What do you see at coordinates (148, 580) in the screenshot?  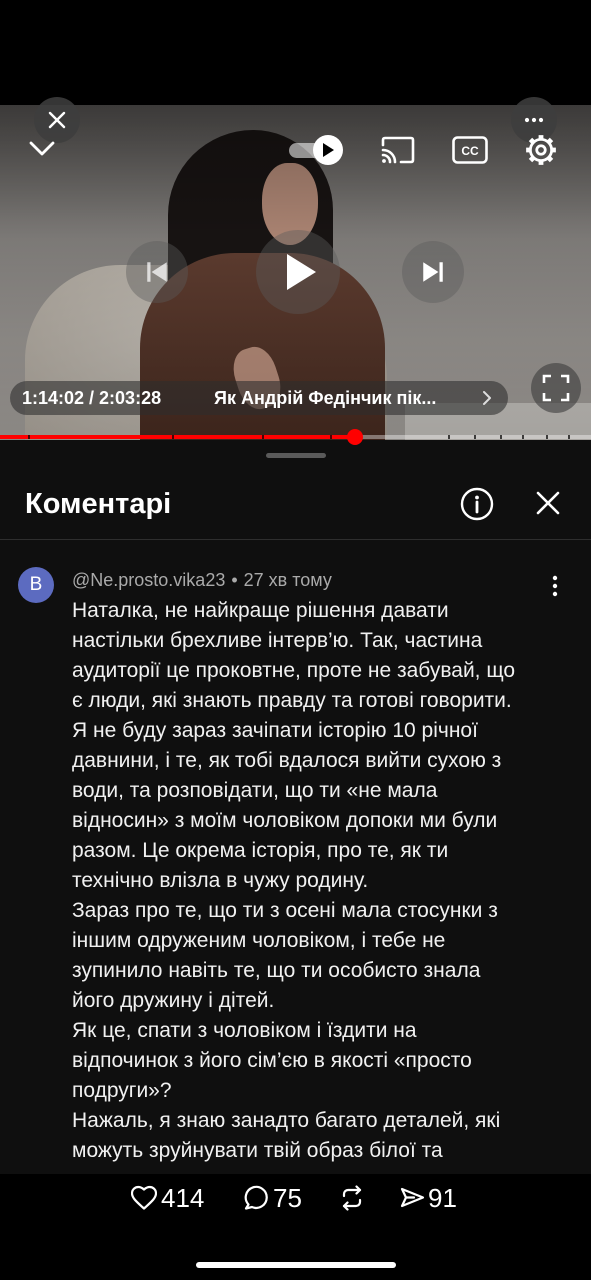 I see `comment-author: @Ne.prosto.vika23` at bounding box center [148, 580].